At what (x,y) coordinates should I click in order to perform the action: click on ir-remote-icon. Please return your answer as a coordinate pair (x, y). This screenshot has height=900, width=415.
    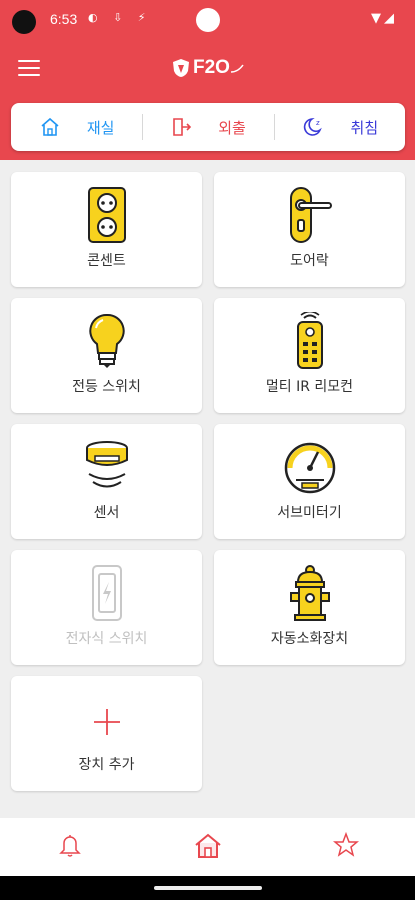
    Looking at the image, I should click on (309, 340).